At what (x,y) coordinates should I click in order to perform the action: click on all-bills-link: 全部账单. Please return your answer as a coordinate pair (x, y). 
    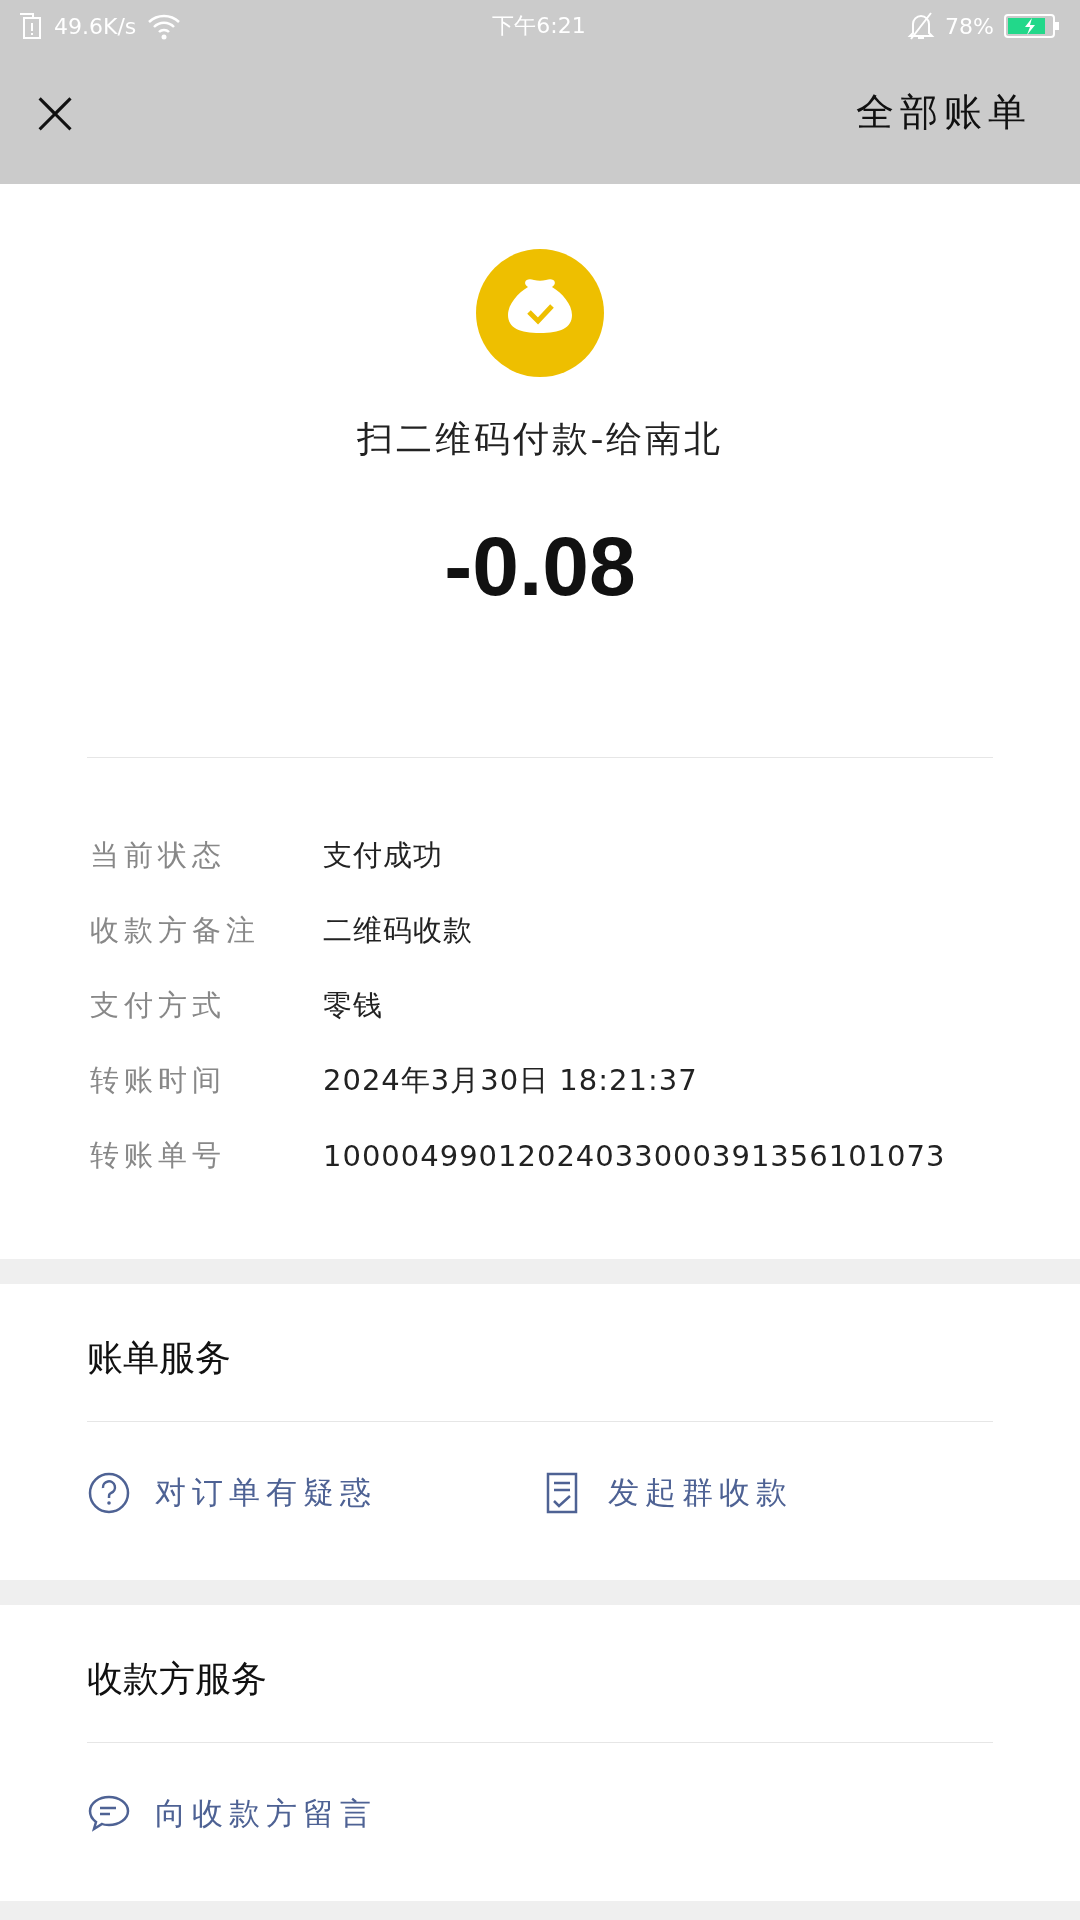
    Looking at the image, I should click on (944, 112).